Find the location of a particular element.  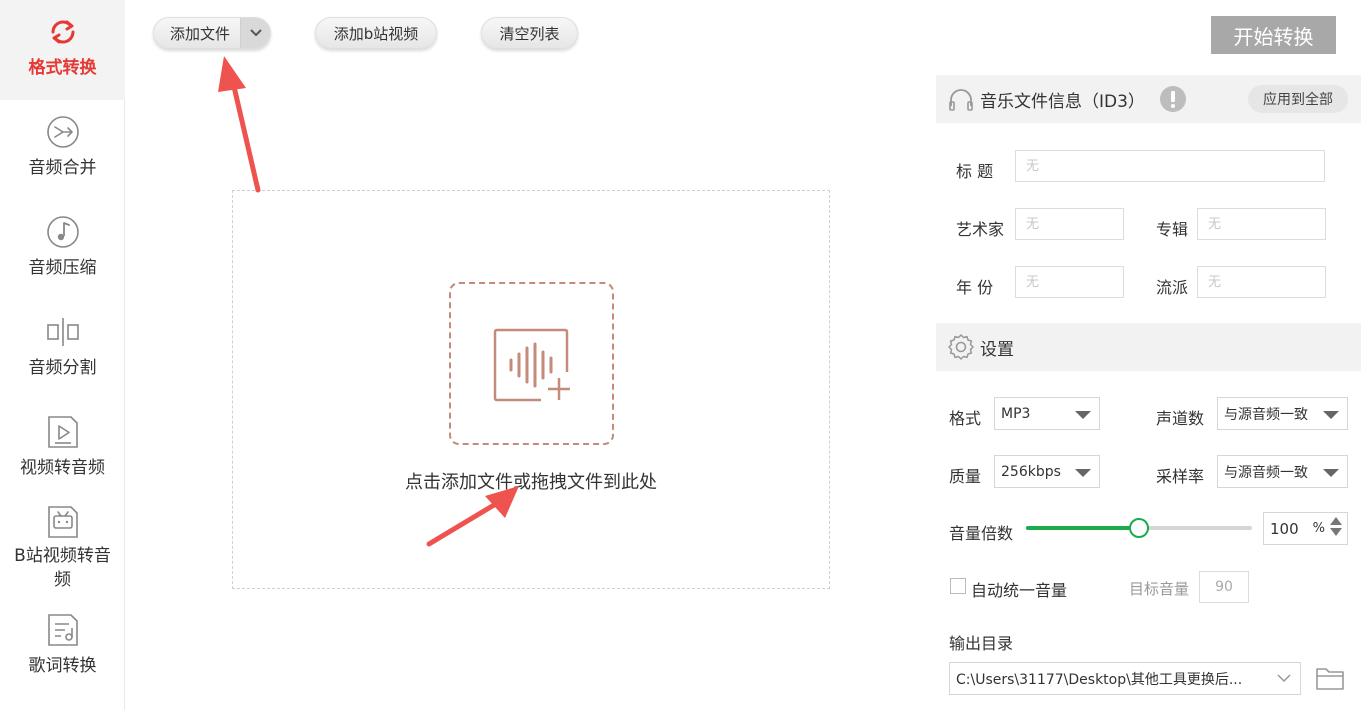

format-label: 格式 is located at coordinates (965, 418).